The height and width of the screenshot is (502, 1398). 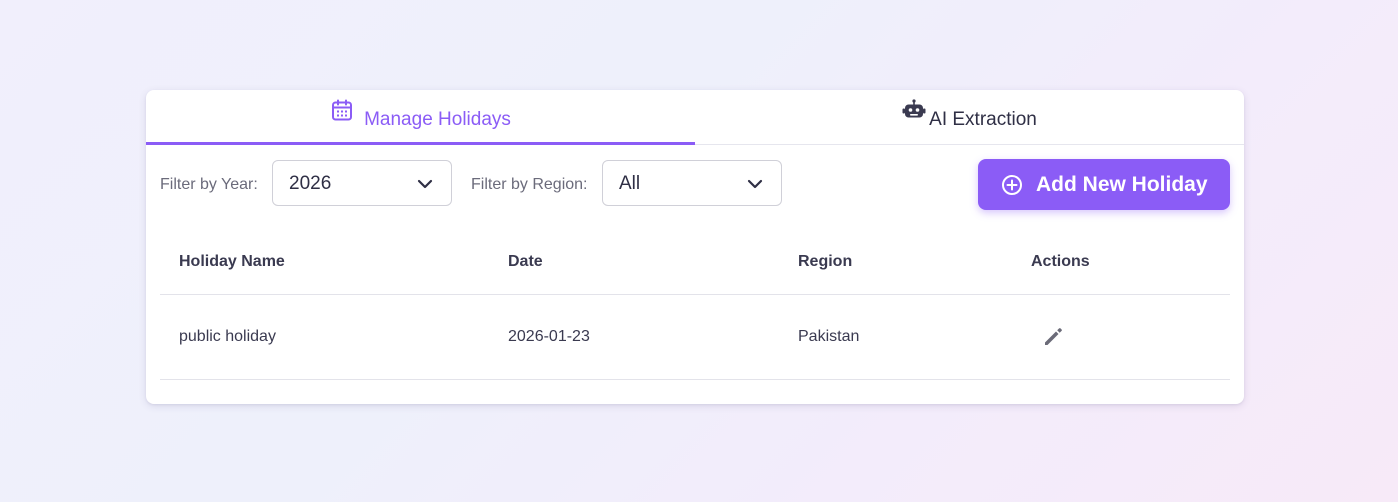 I want to click on holiday-date-cell: 2026-01-23, so click(x=549, y=336).